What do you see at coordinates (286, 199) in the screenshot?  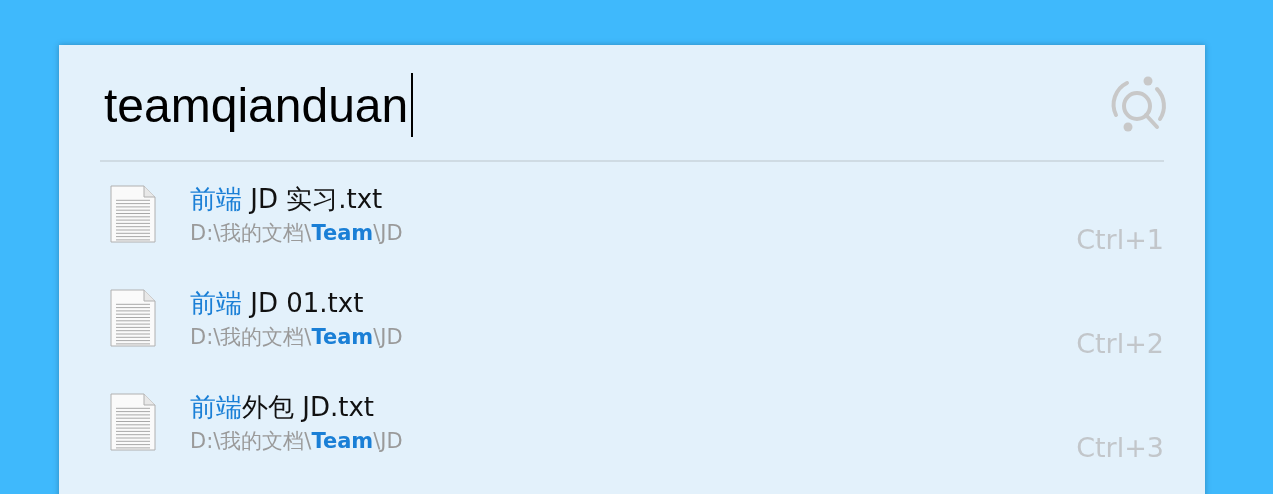 I see `file-name: 前端 JD 实习.txt` at bounding box center [286, 199].